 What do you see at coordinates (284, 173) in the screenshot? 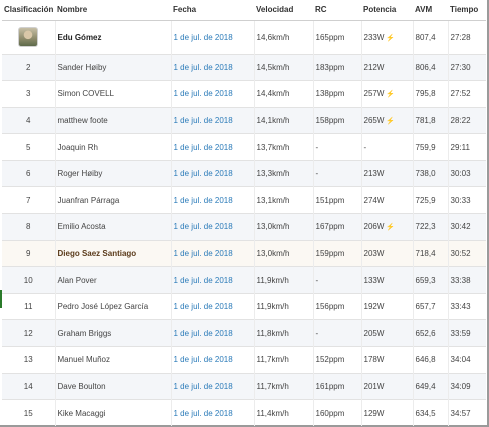
I see `speed-value: 13,3km/h` at bounding box center [284, 173].